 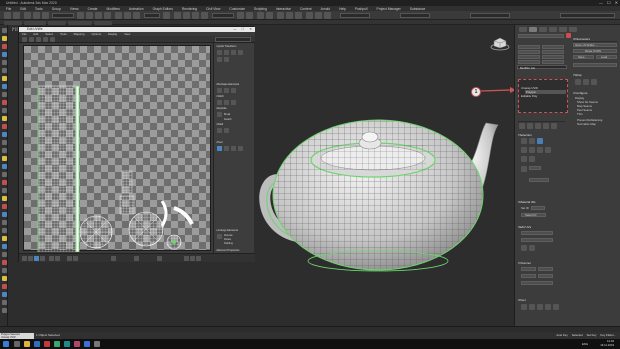 What do you see at coordinates (219, 236) in the screenshot?
I see `pack-custom-icon` at bounding box center [219, 236].